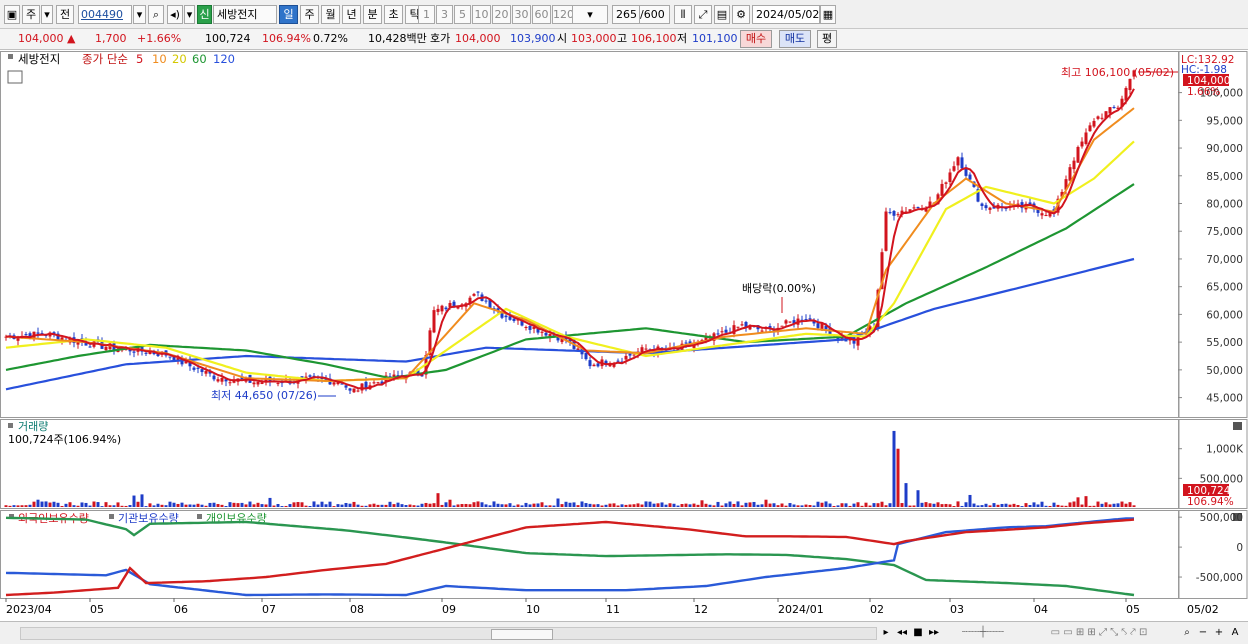 This screenshot has height=644, width=1248. Describe the element at coordinates (795, 39) in the screenshot. I see `sell-button: 매도` at that location.